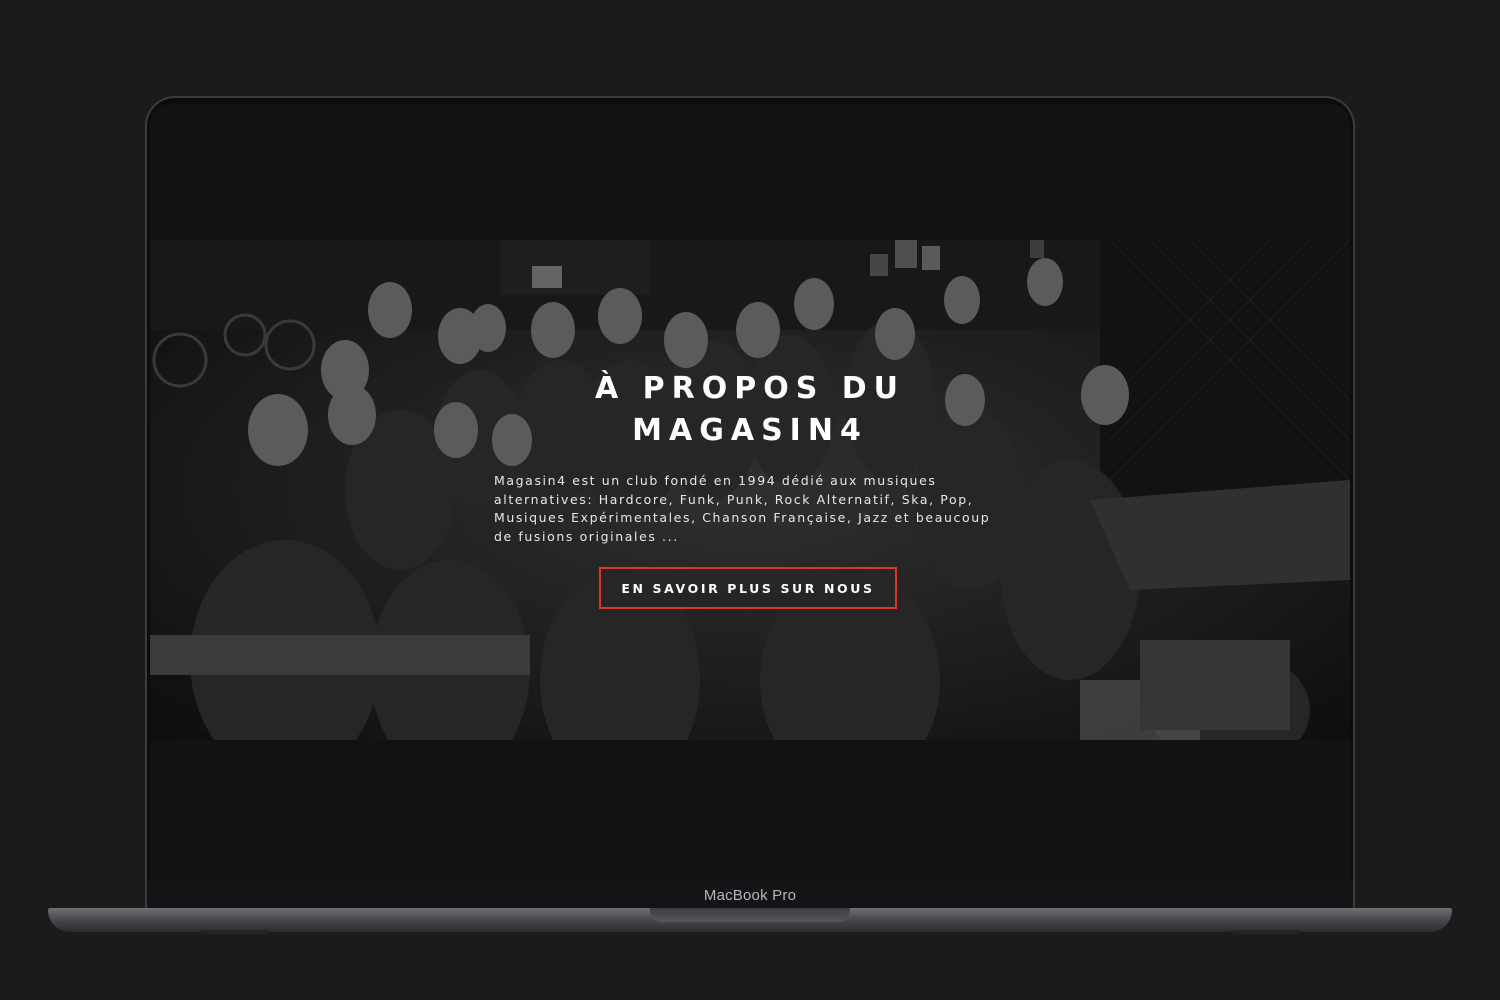 Image resolution: width=1500 pixels, height=1000 pixels. I want to click on laptop-foot-right, so click(1265, 932).